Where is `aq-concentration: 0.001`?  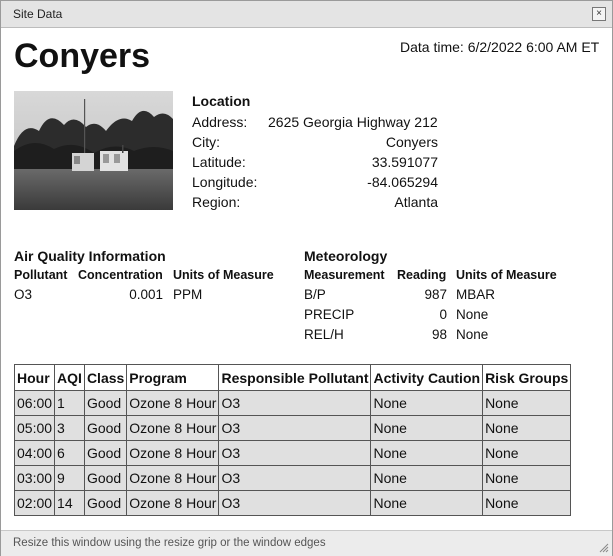
aq-concentration: 0.001 is located at coordinates (146, 294).